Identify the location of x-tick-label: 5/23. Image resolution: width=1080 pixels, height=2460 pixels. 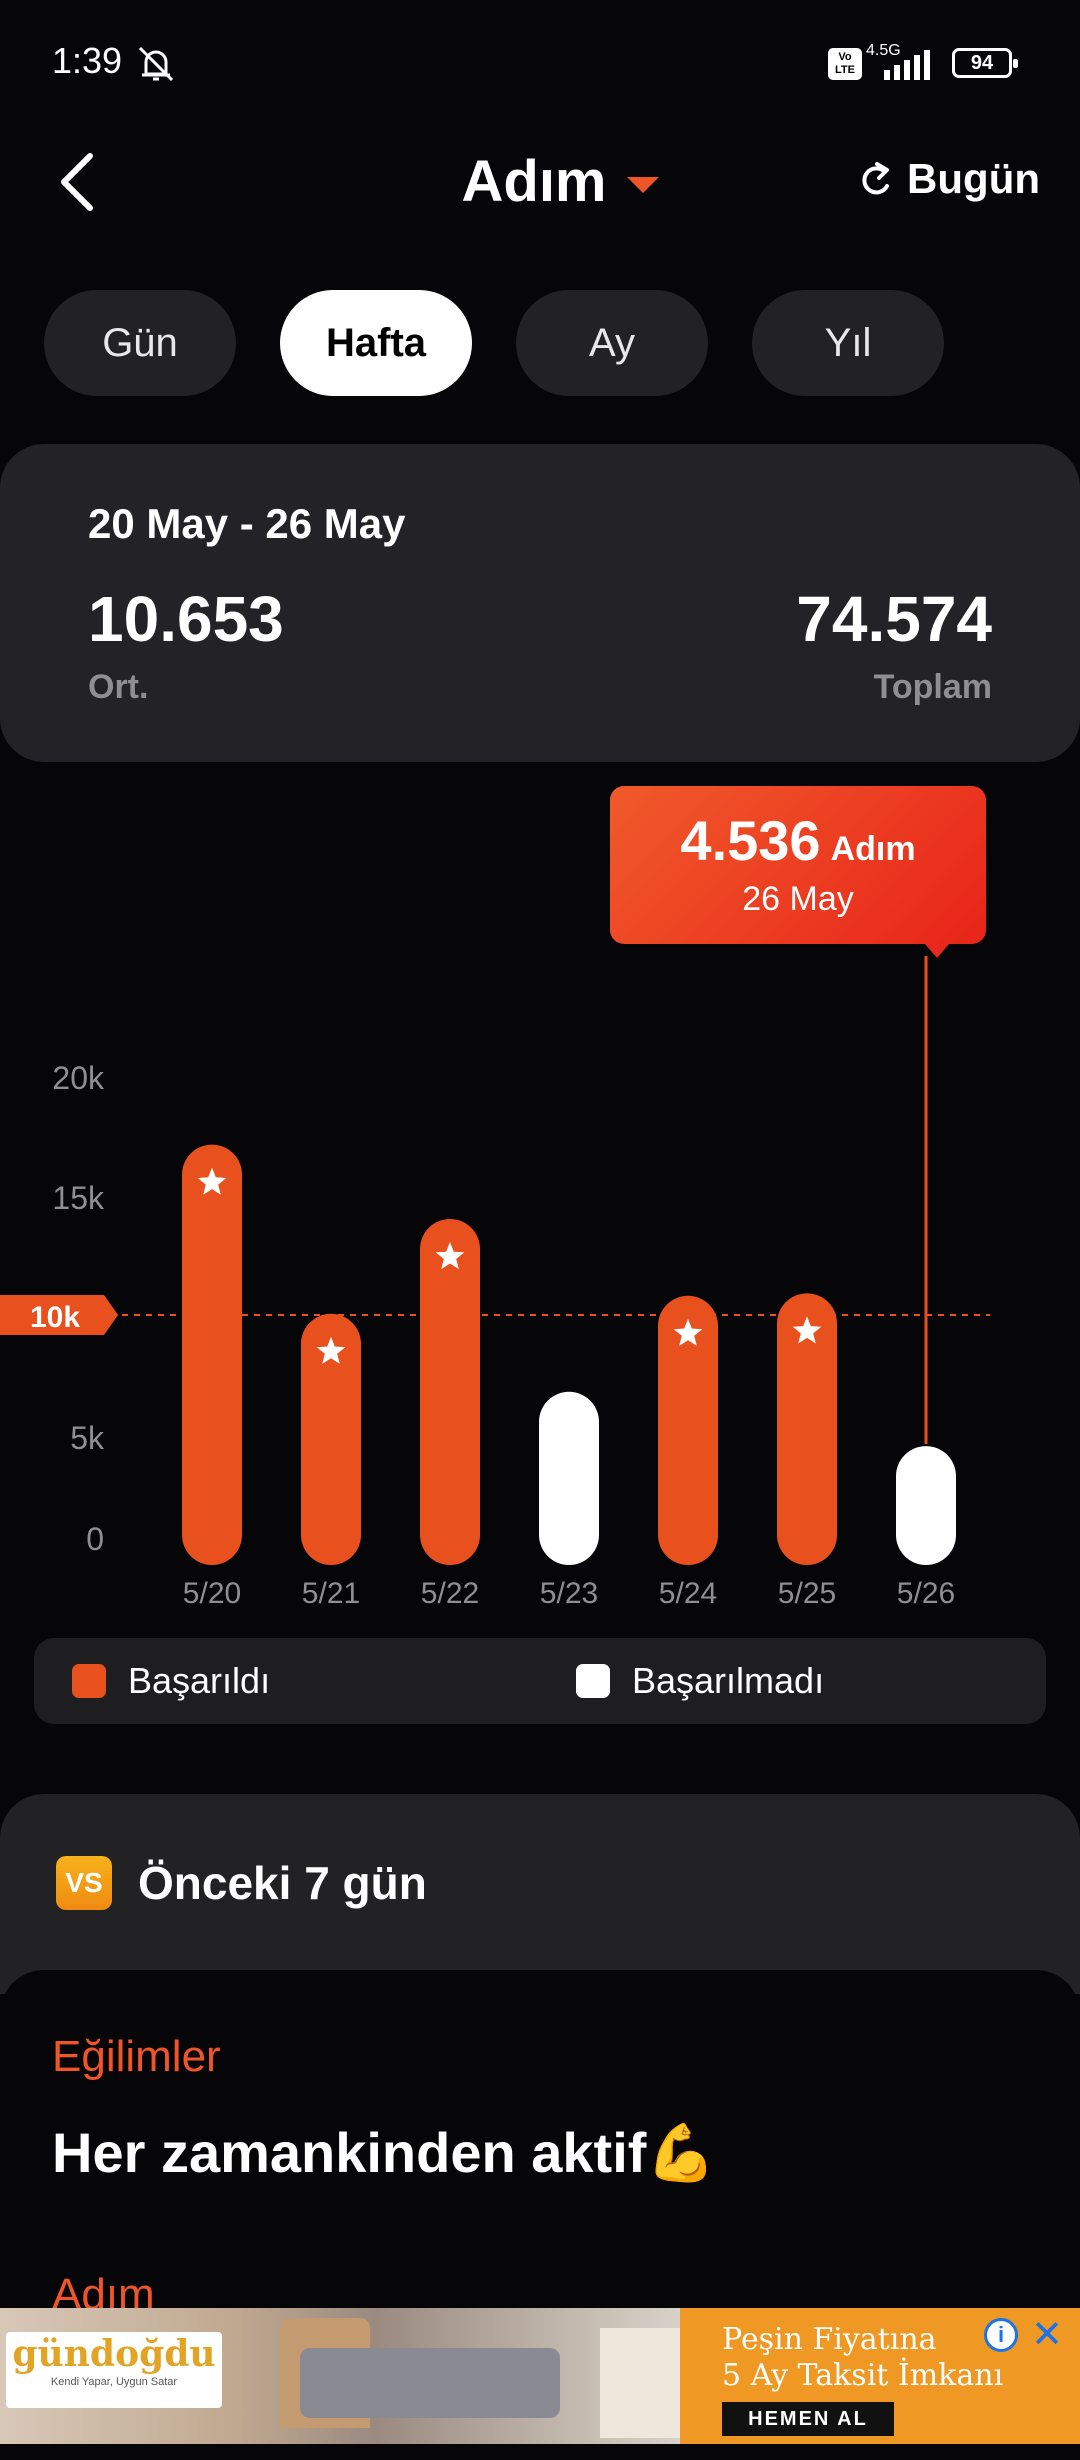
(569, 1593).